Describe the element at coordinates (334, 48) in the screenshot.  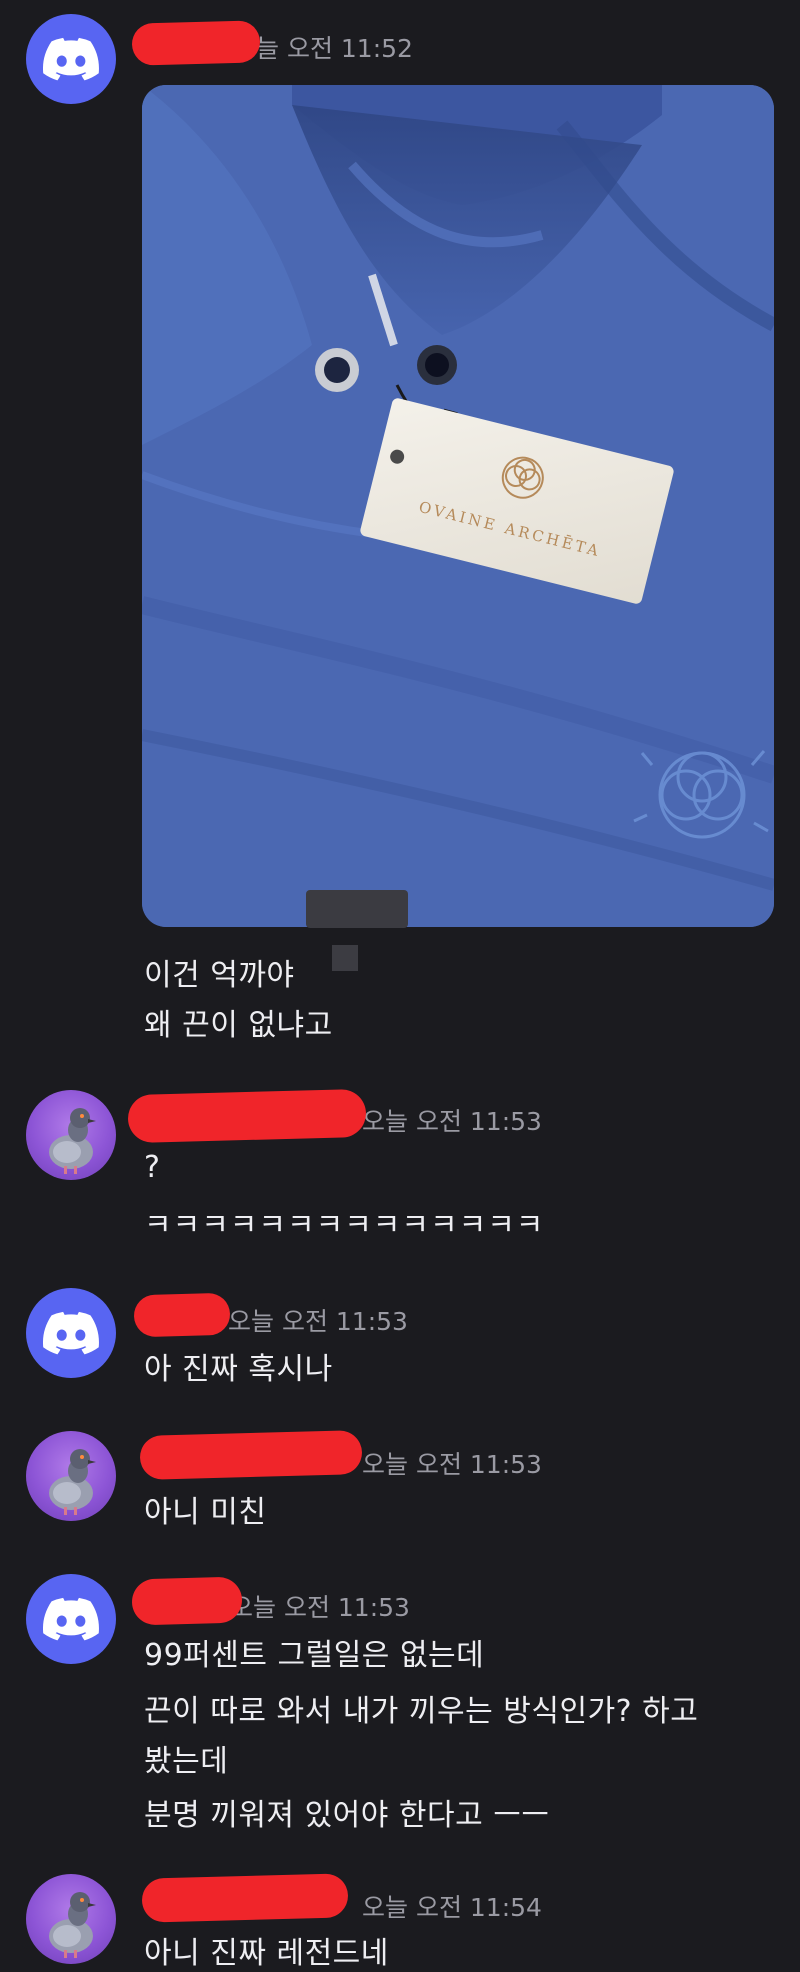
I see `timestamp: 늘 오전 11:52` at that location.